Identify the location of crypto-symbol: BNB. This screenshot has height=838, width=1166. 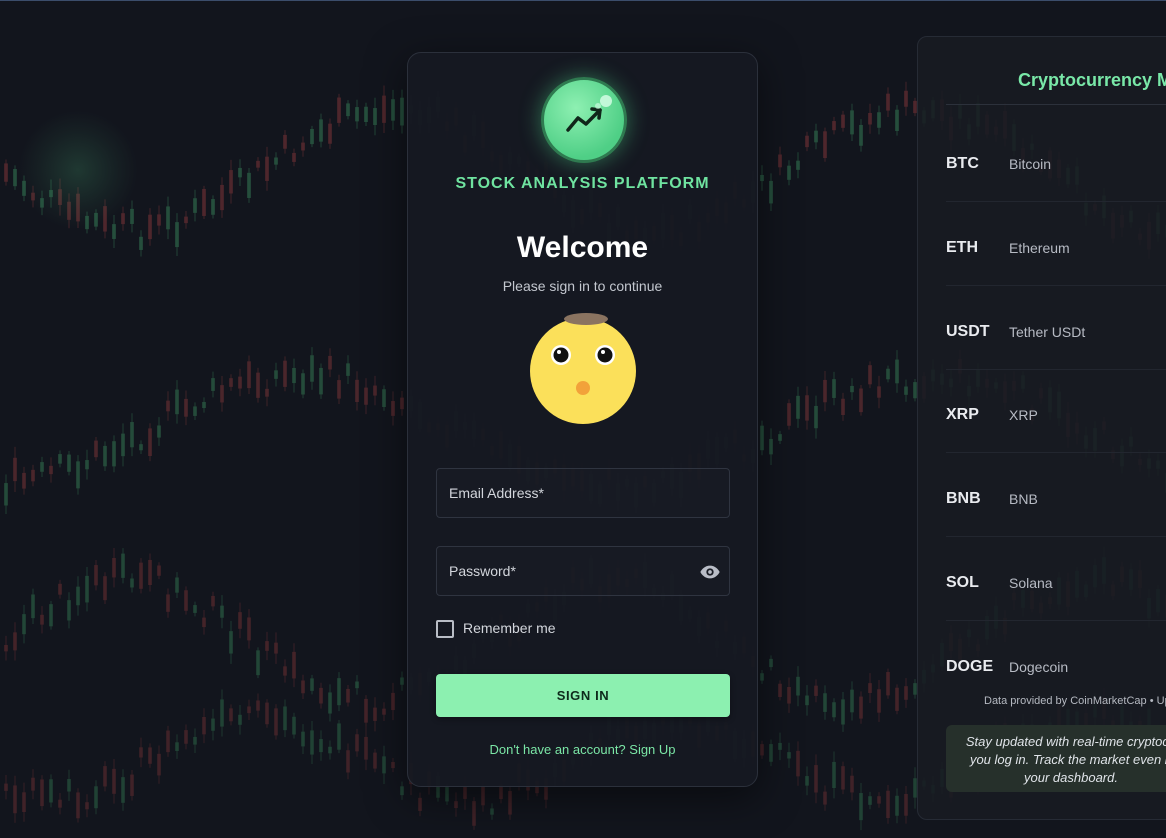
(963, 498).